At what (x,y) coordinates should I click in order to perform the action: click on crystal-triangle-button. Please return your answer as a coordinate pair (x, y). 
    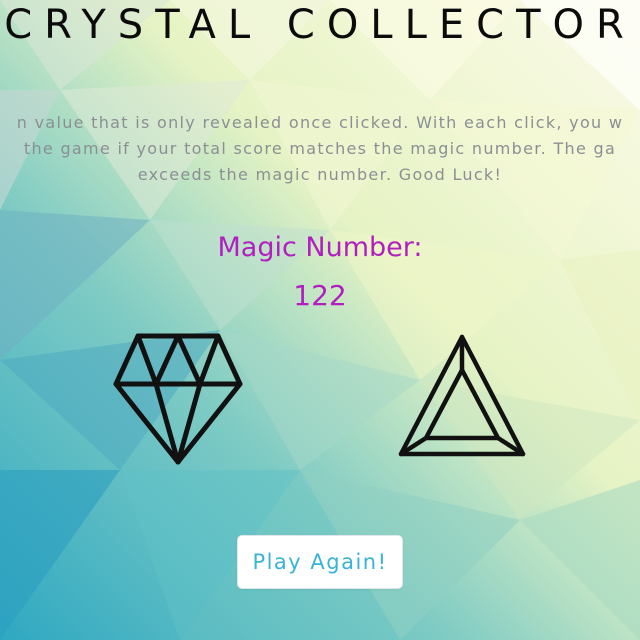
    Looking at the image, I should click on (462, 395).